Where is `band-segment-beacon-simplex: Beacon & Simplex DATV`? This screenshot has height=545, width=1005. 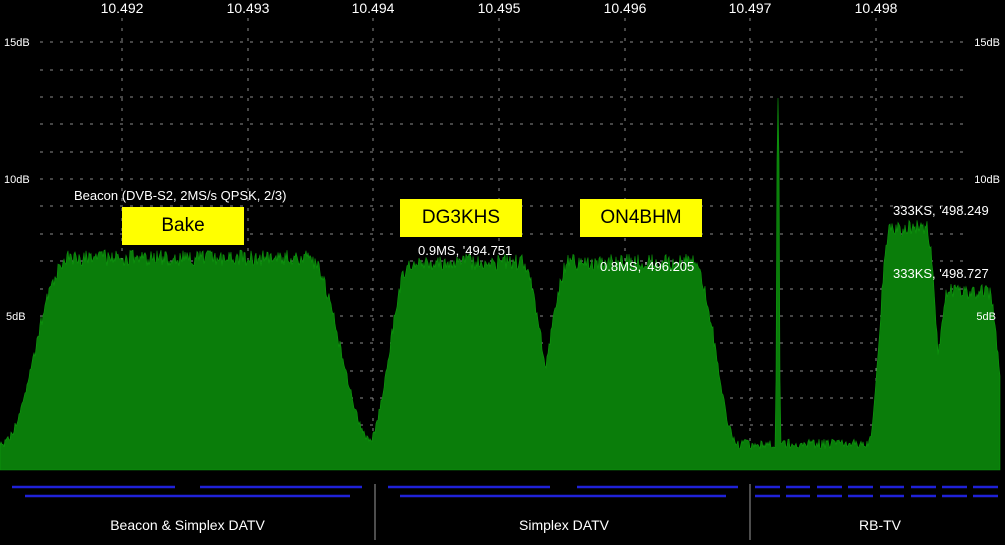 band-segment-beacon-simplex: Beacon & Simplex DATV is located at coordinates (187, 525).